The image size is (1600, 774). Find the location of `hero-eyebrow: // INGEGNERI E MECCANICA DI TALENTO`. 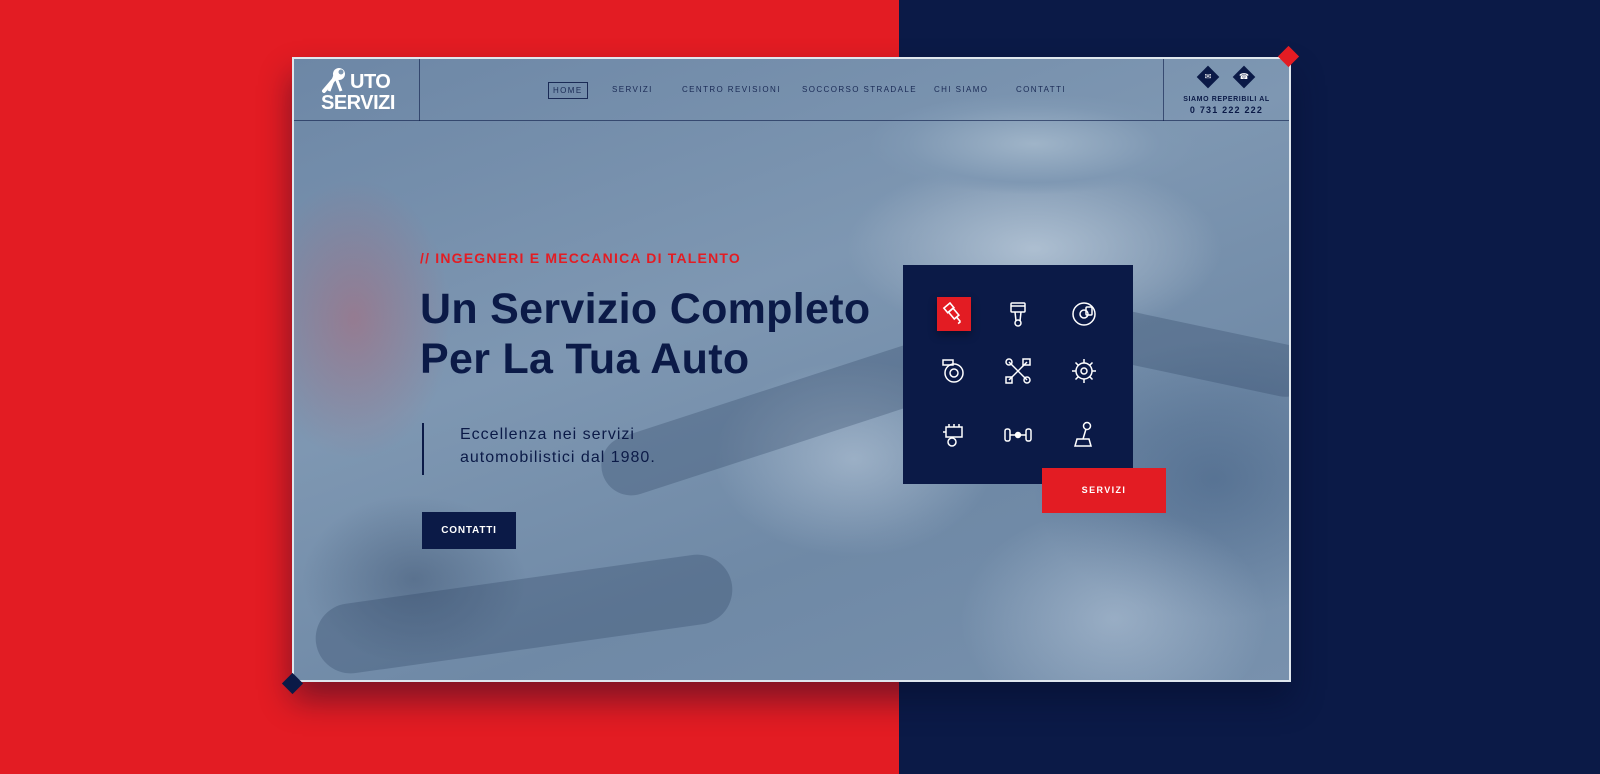

hero-eyebrow: // INGEGNERI E MECCANICA DI TALENTO is located at coordinates (580, 258).